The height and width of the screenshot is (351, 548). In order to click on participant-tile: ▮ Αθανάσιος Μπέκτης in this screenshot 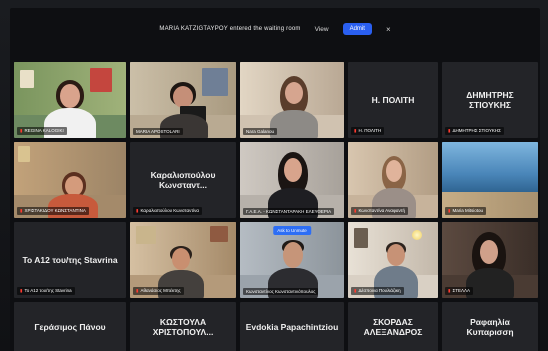, I will do `click(183, 260)`.